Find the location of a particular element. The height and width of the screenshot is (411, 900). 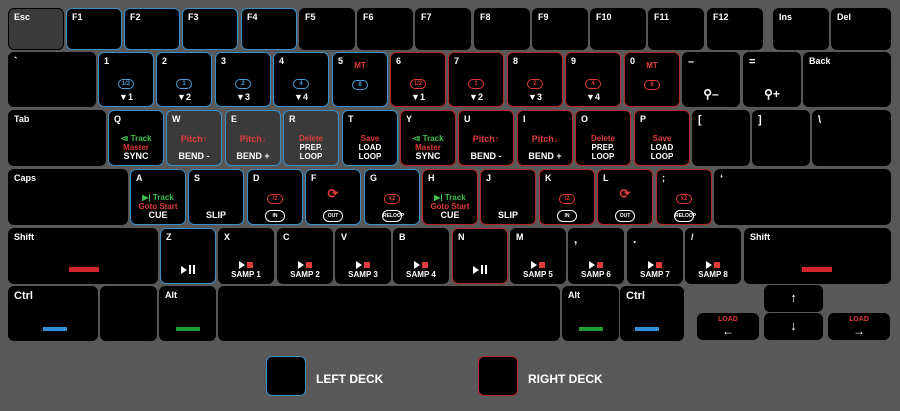

key-y: Y ⧏ Track Master SYNC is located at coordinates (428, 138).